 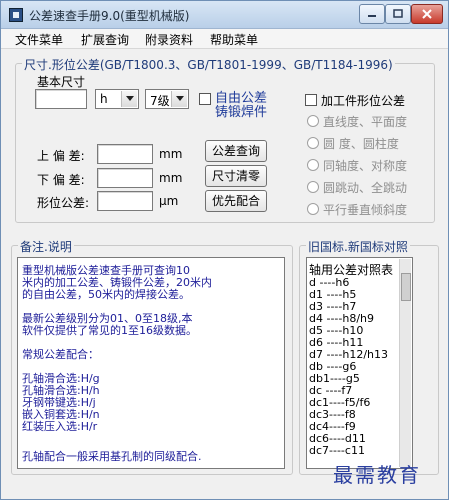 What do you see at coordinates (241, 112) in the screenshot?
I see `free-tolerance-label-2: 铸锻焊件` at bounding box center [241, 112].